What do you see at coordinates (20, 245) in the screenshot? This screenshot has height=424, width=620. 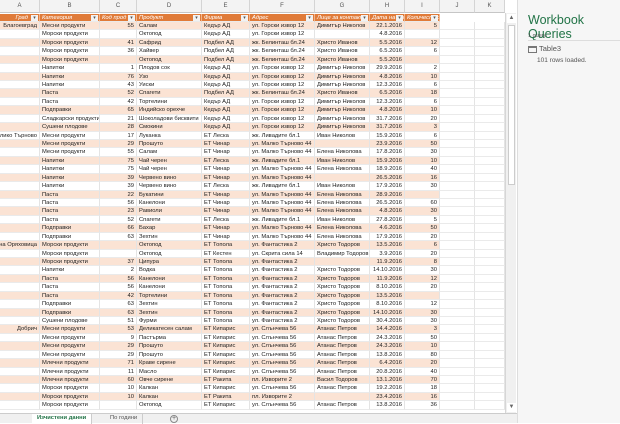 I see `table-cell: Горна Оряховица` at bounding box center [20, 245].